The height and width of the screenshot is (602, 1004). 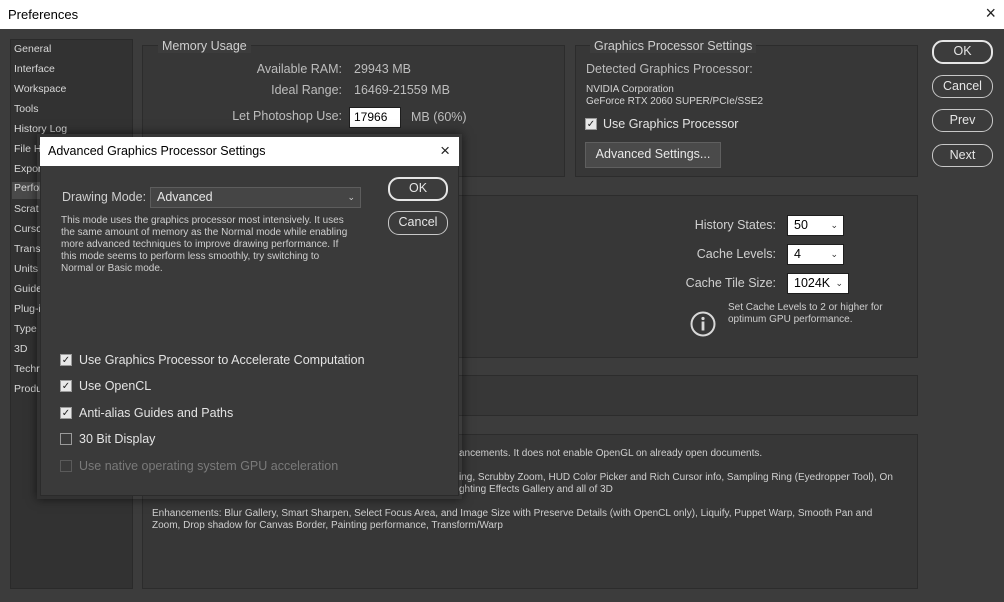 What do you see at coordinates (402, 90) in the screenshot?
I see `ideal-range-value: 16469-21559 MB` at bounding box center [402, 90].